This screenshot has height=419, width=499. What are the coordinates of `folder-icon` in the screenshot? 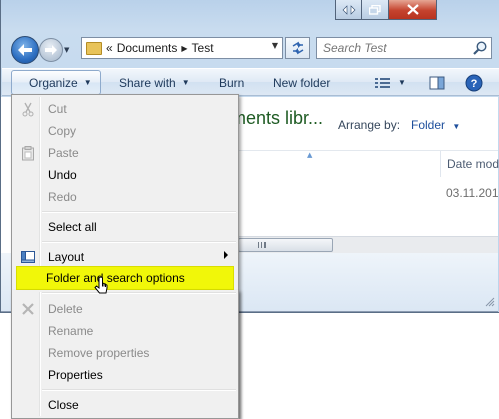 It's located at (94, 48).